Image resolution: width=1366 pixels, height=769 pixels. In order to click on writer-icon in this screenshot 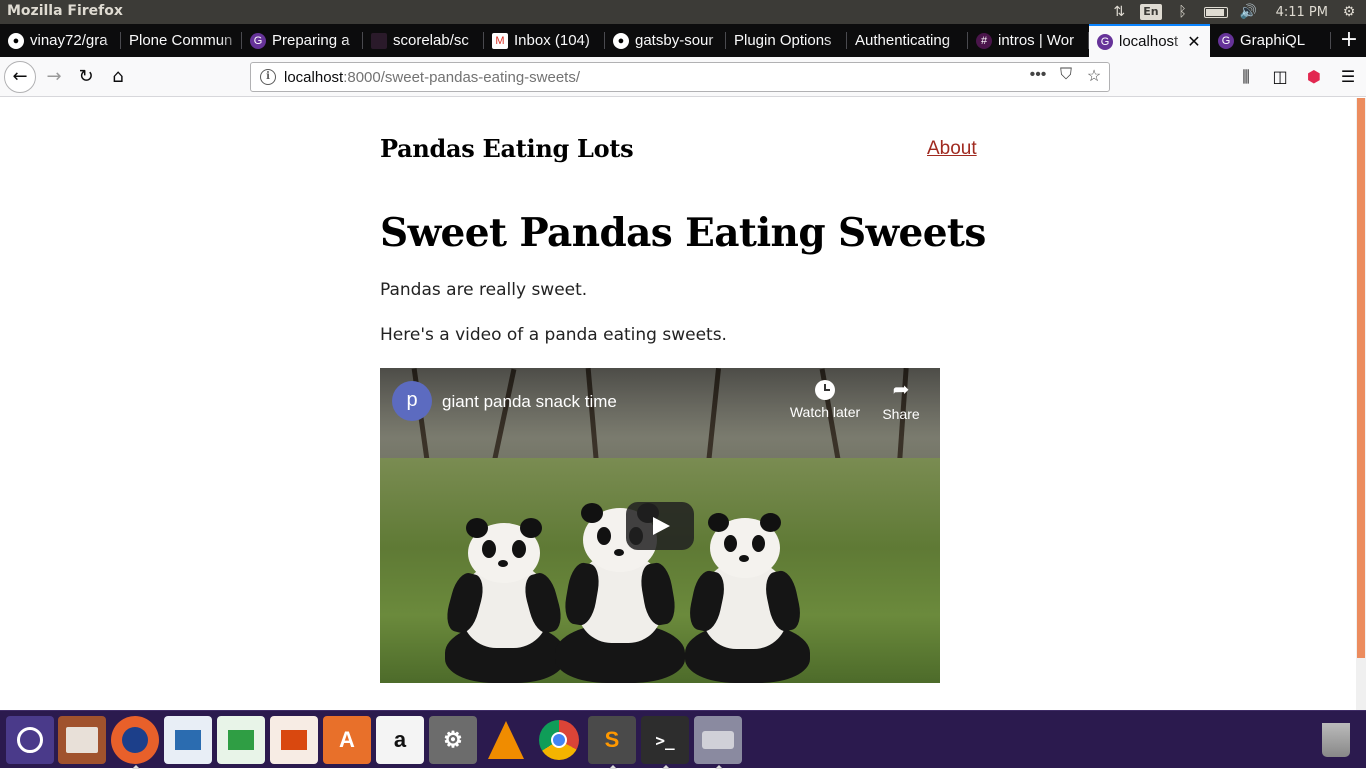, I will do `click(188, 740)`.